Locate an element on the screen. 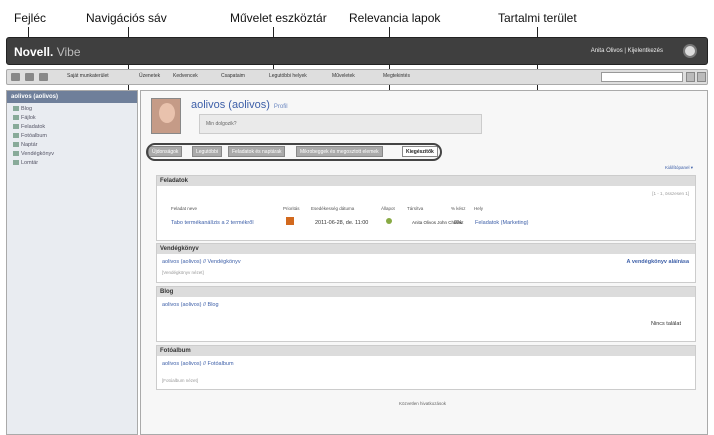  nav-item-trash: Lomtár is located at coordinates (72, 163).